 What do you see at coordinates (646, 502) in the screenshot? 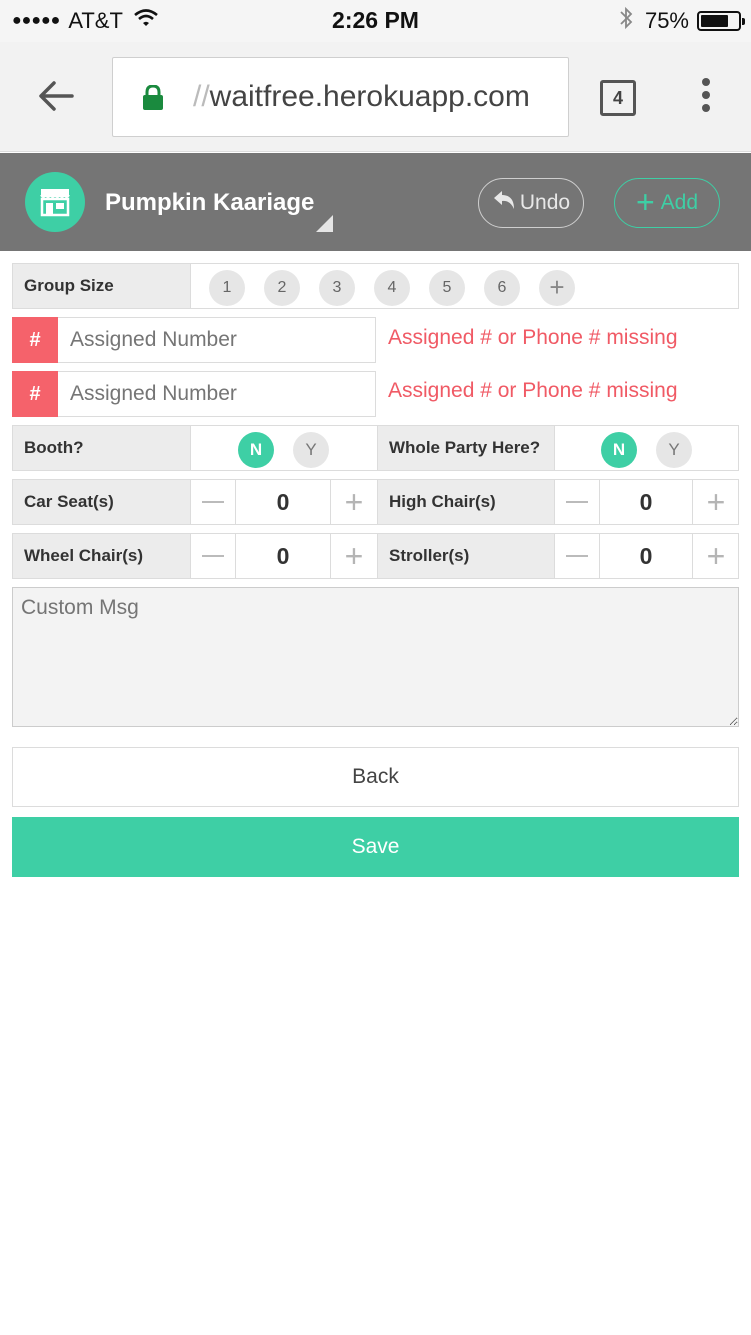
I see `high-chair-count: 0` at bounding box center [646, 502].